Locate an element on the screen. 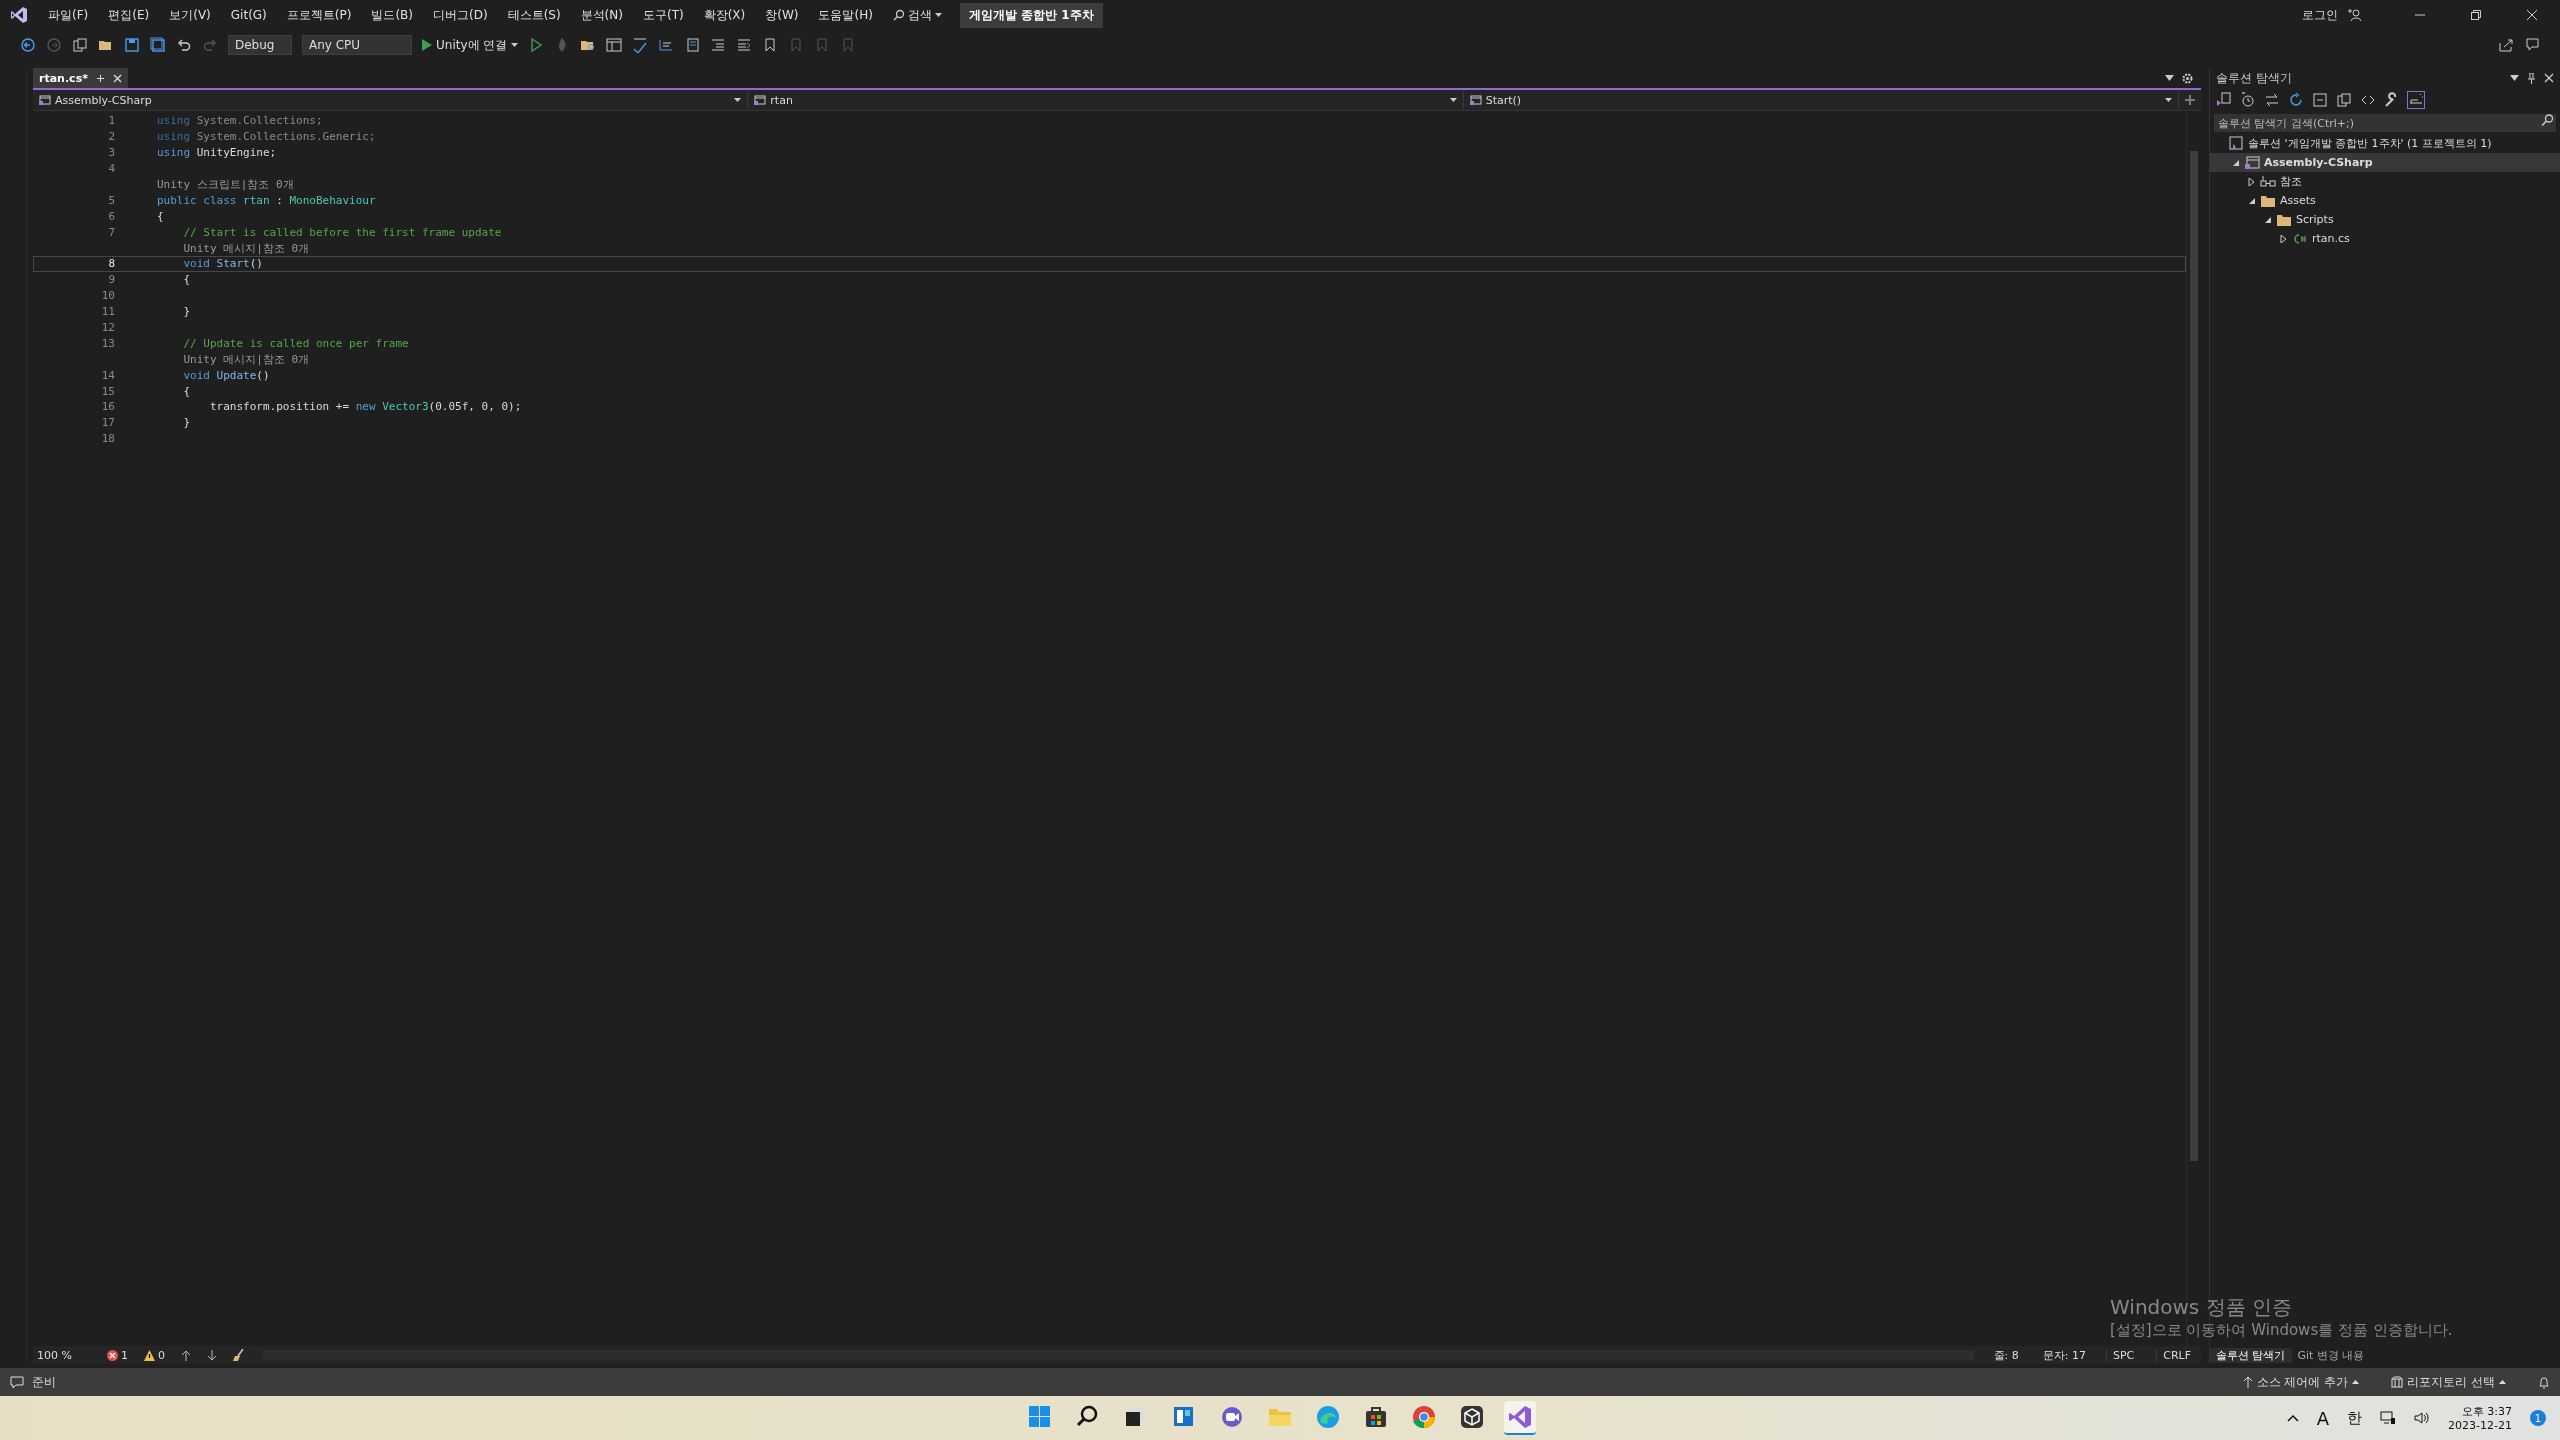  member-dropdown: Start() is located at coordinates (1821, 100).